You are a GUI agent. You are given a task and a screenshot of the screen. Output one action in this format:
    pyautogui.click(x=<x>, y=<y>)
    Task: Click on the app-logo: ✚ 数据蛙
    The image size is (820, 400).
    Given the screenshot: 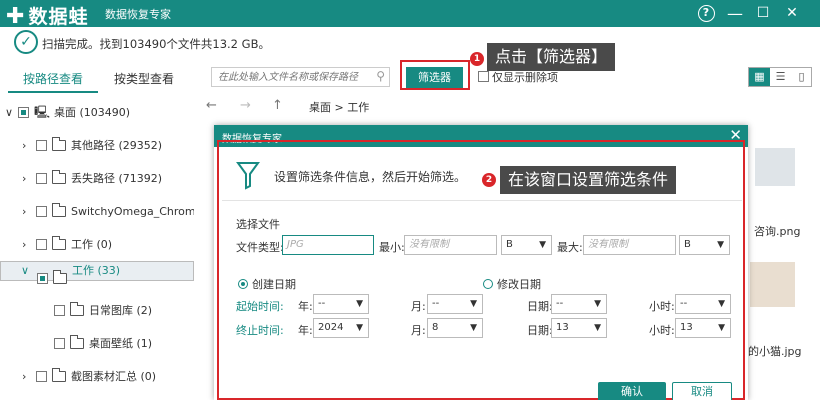 What is the action you would take?
    pyautogui.click(x=47, y=15)
    